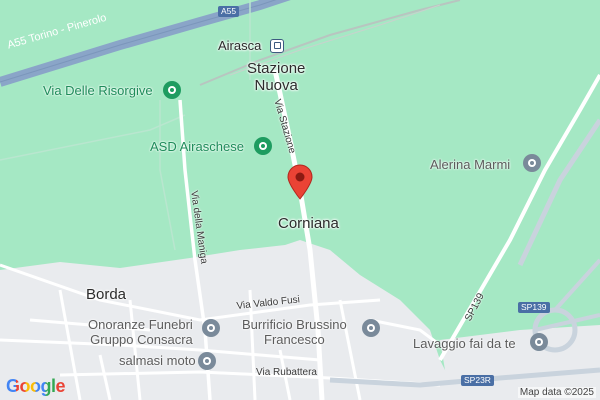  What do you see at coordinates (532, 163) in the screenshot?
I see `shop-icon` at bounding box center [532, 163].